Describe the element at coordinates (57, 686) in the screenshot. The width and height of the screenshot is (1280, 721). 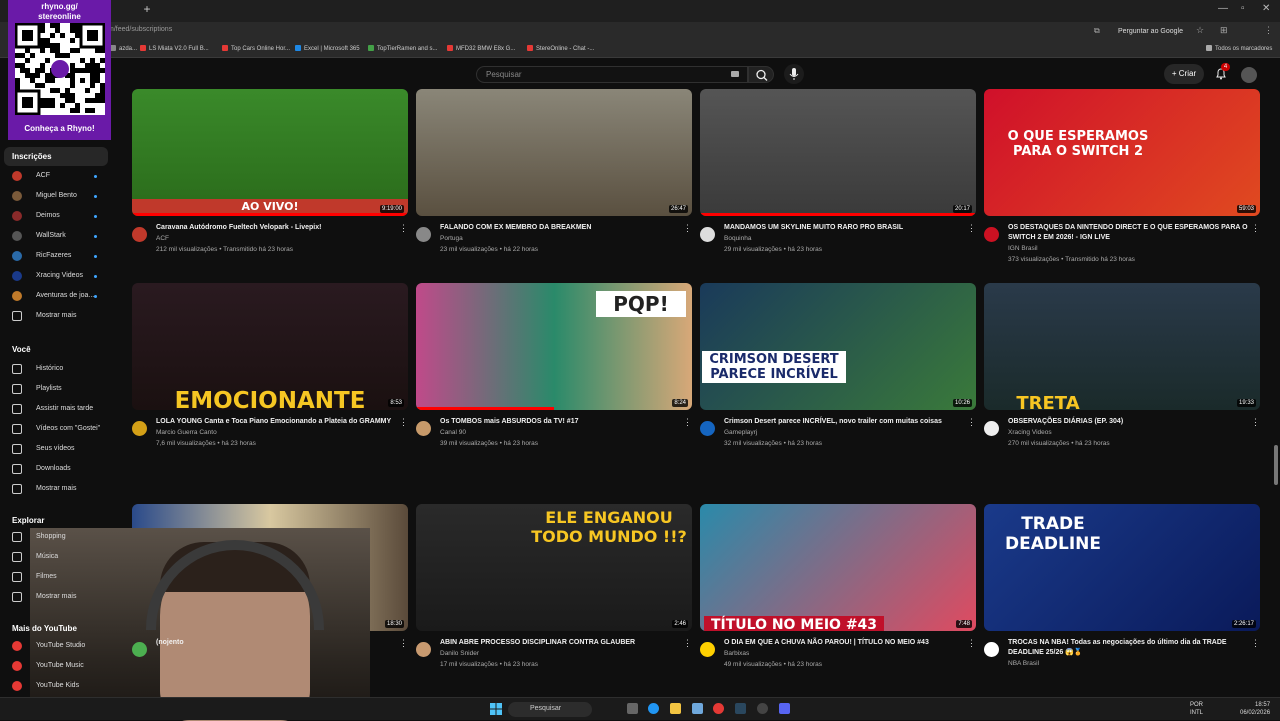
I see `sidebar-more-item: YouTube Kids` at that location.